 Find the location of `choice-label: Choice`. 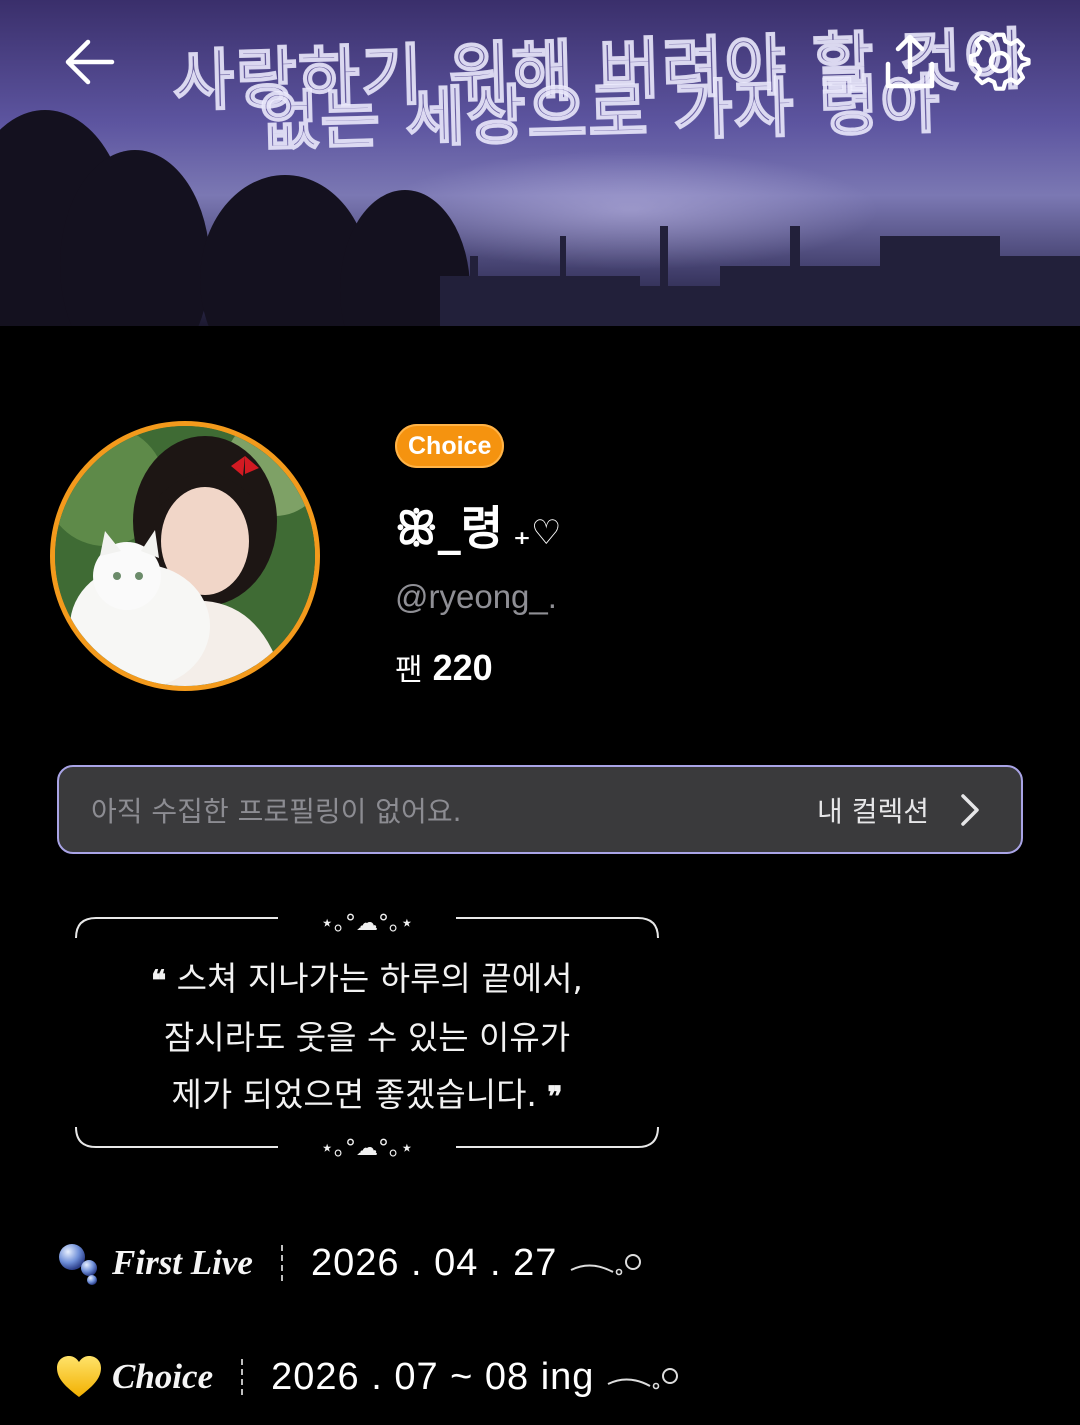

choice-label: Choice is located at coordinates (163, 1376).